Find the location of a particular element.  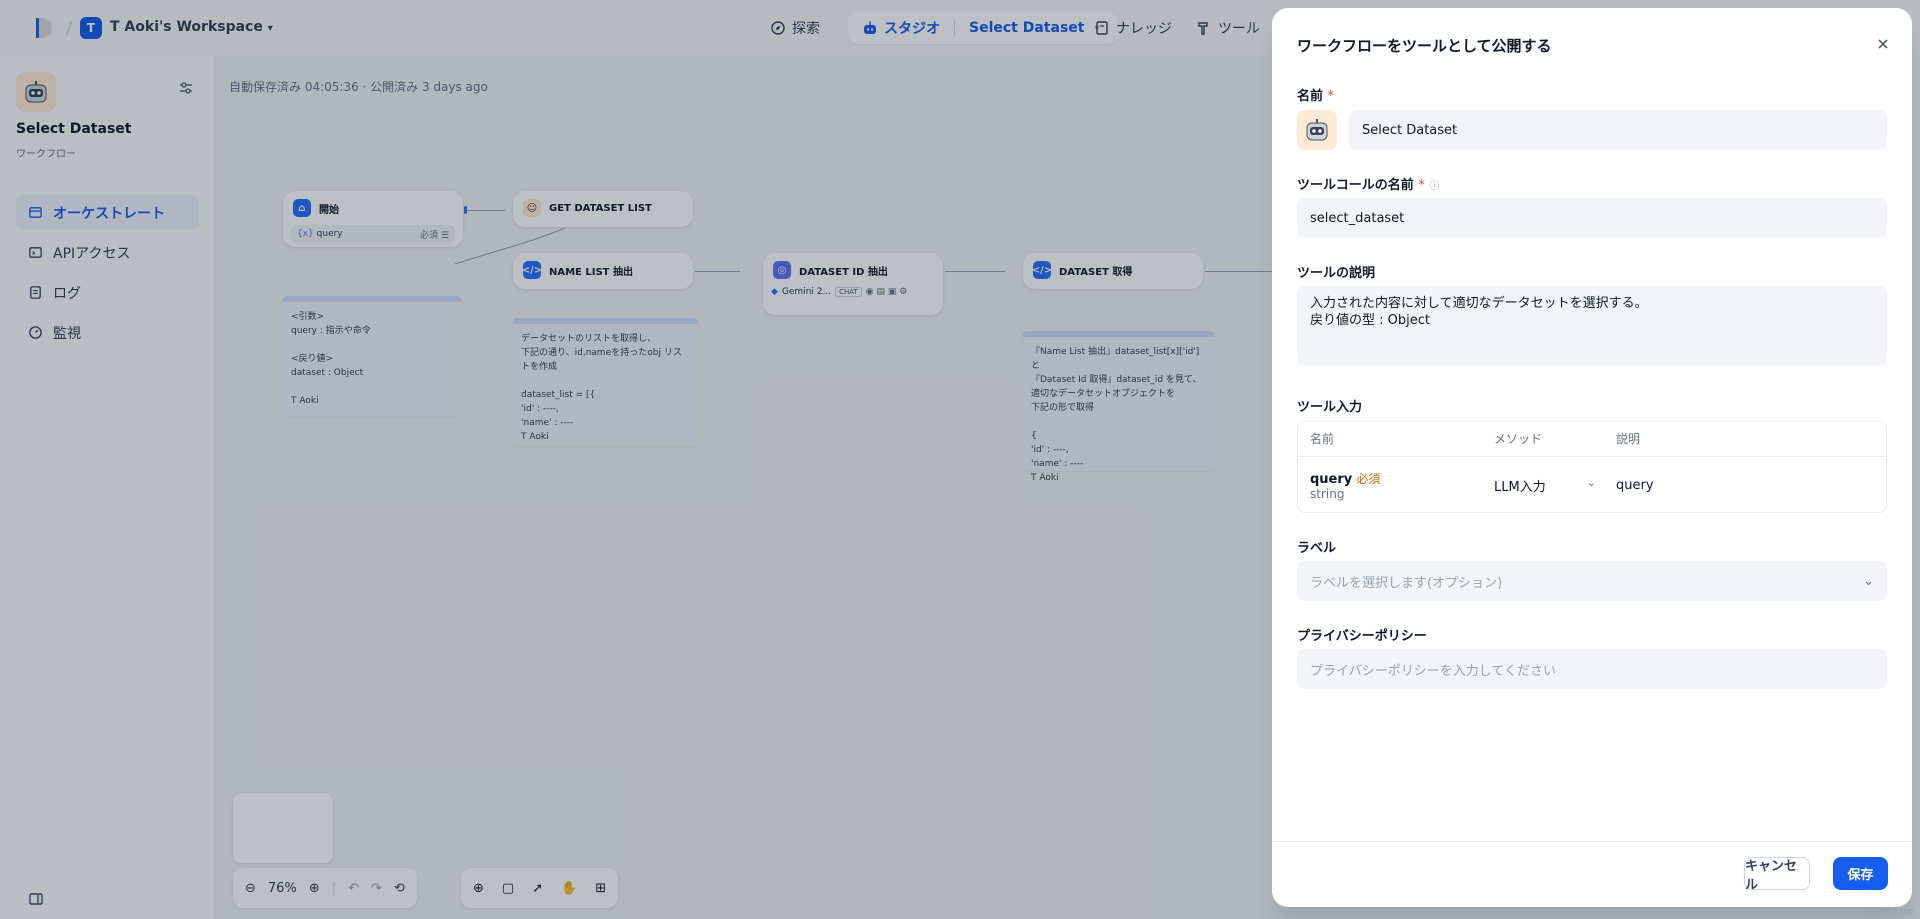

save-button: 保存 is located at coordinates (1860, 873).